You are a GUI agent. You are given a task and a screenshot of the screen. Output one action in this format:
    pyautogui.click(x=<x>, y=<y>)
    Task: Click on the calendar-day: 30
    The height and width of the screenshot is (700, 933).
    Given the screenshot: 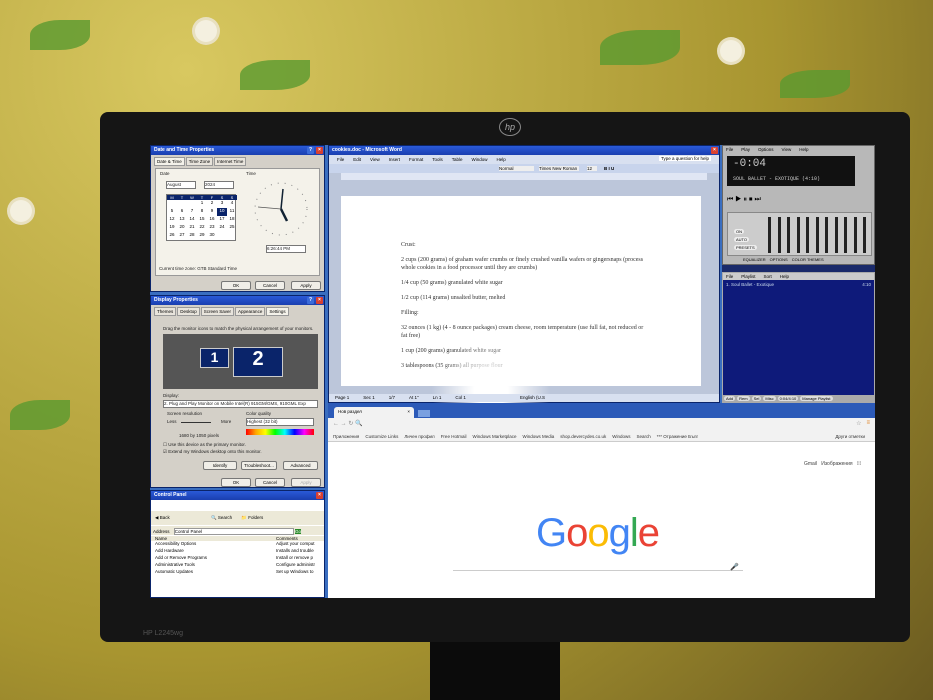 What is the action you would take?
    pyautogui.click(x=212, y=236)
    